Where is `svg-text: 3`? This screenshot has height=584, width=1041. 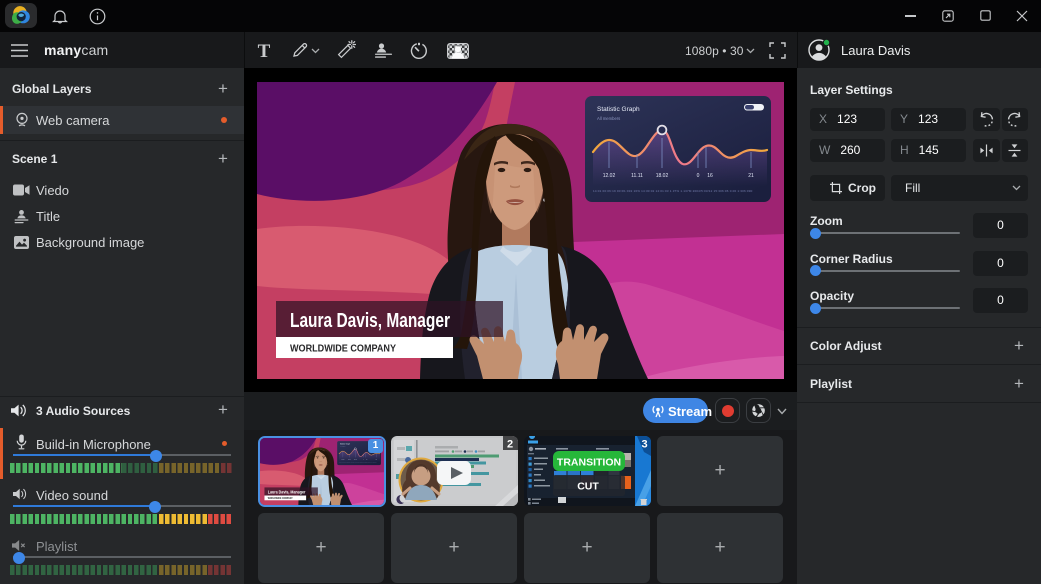 svg-text: 3 is located at coordinates (644, 445).